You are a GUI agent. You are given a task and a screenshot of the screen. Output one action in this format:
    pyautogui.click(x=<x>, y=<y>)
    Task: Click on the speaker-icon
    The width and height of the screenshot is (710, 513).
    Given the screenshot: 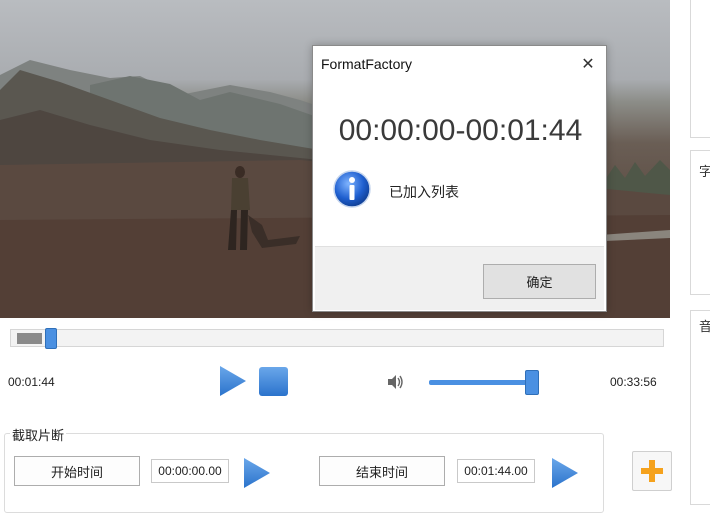 What is the action you would take?
    pyautogui.click(x=396, y=382)
    